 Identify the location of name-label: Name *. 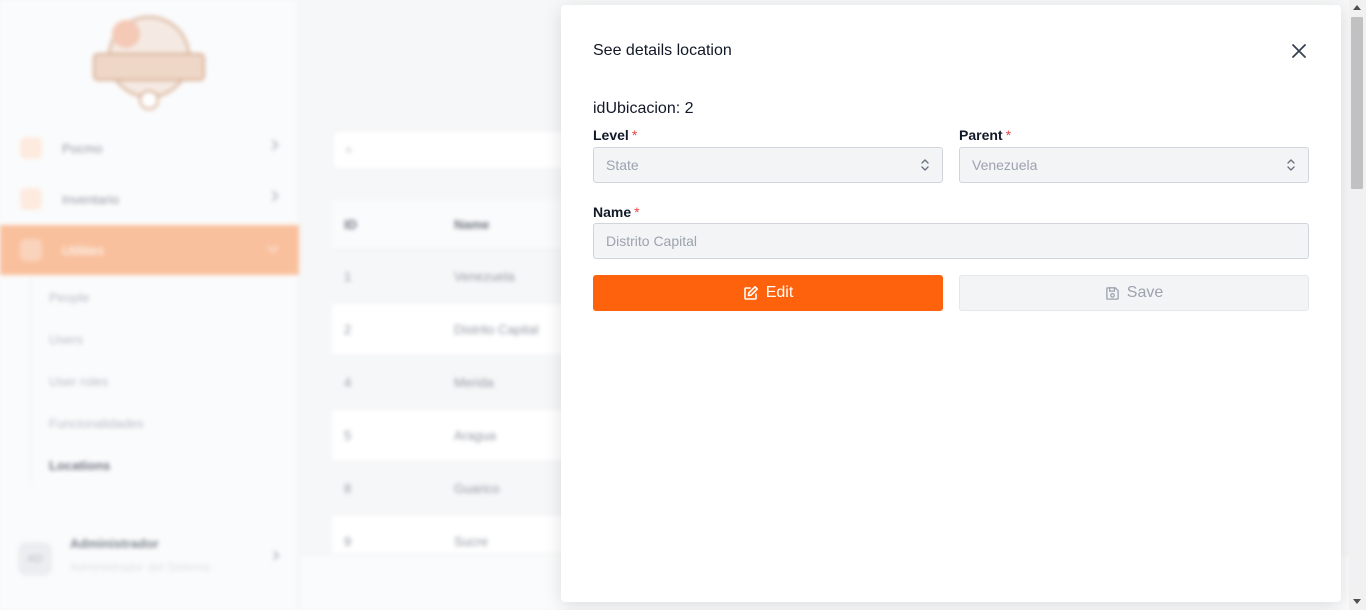
(616, 212).